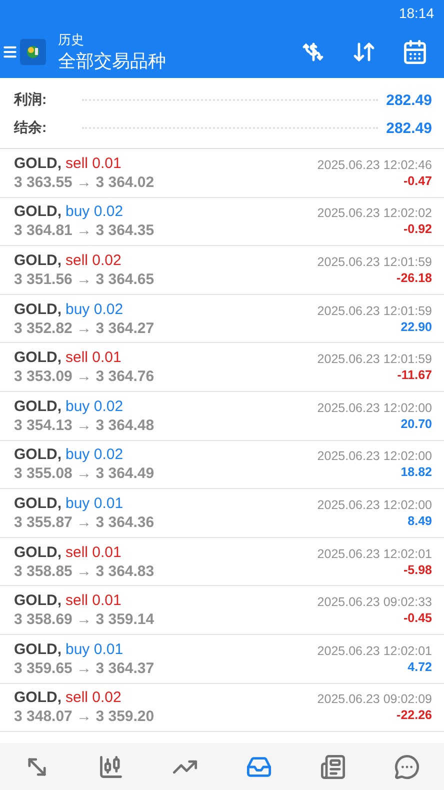 This screenshot has height=790, width=444. I want to click on chat-bubble-icon, so click(407, 767).